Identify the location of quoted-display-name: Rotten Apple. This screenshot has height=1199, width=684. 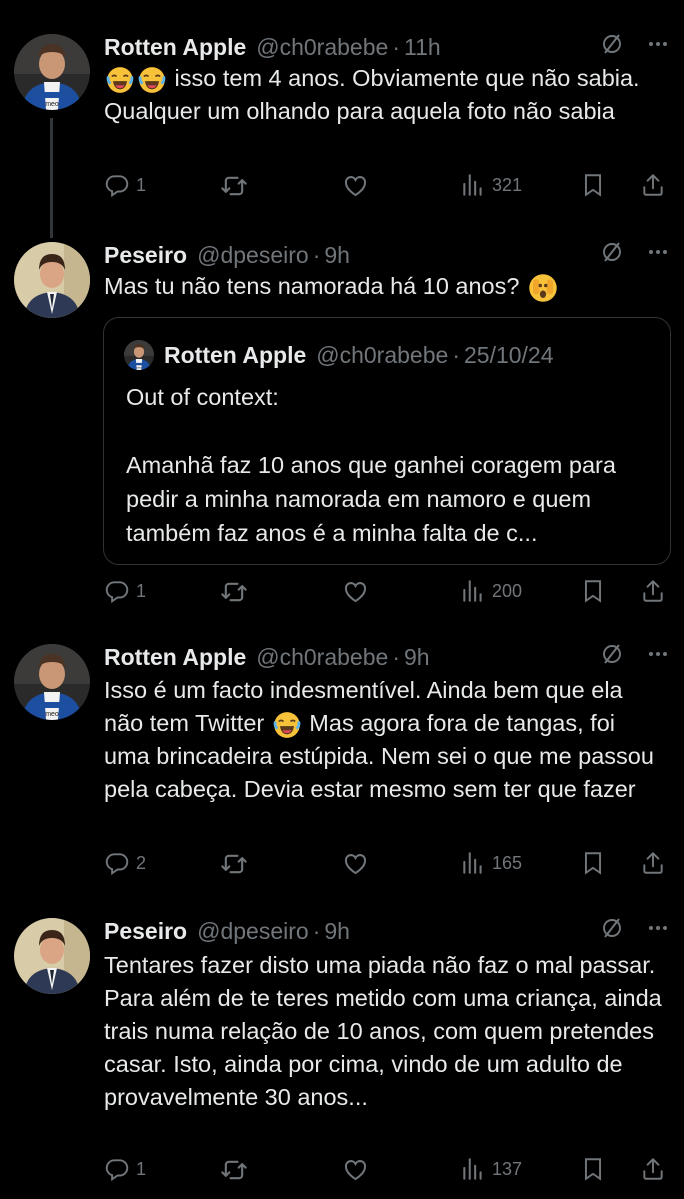
(235, 354).